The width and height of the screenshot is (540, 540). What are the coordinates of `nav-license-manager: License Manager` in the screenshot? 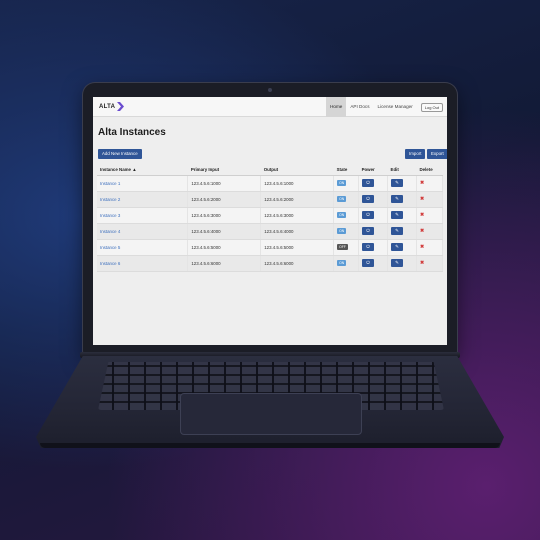 It's located at (395, 107).